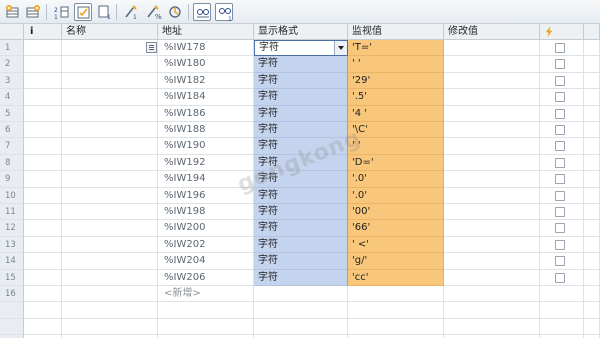 Image resolution: width=600 pixels, height=338 pixels. I want to click on table-row: 4 %IW184 字符 '.5', so click(300, 97).